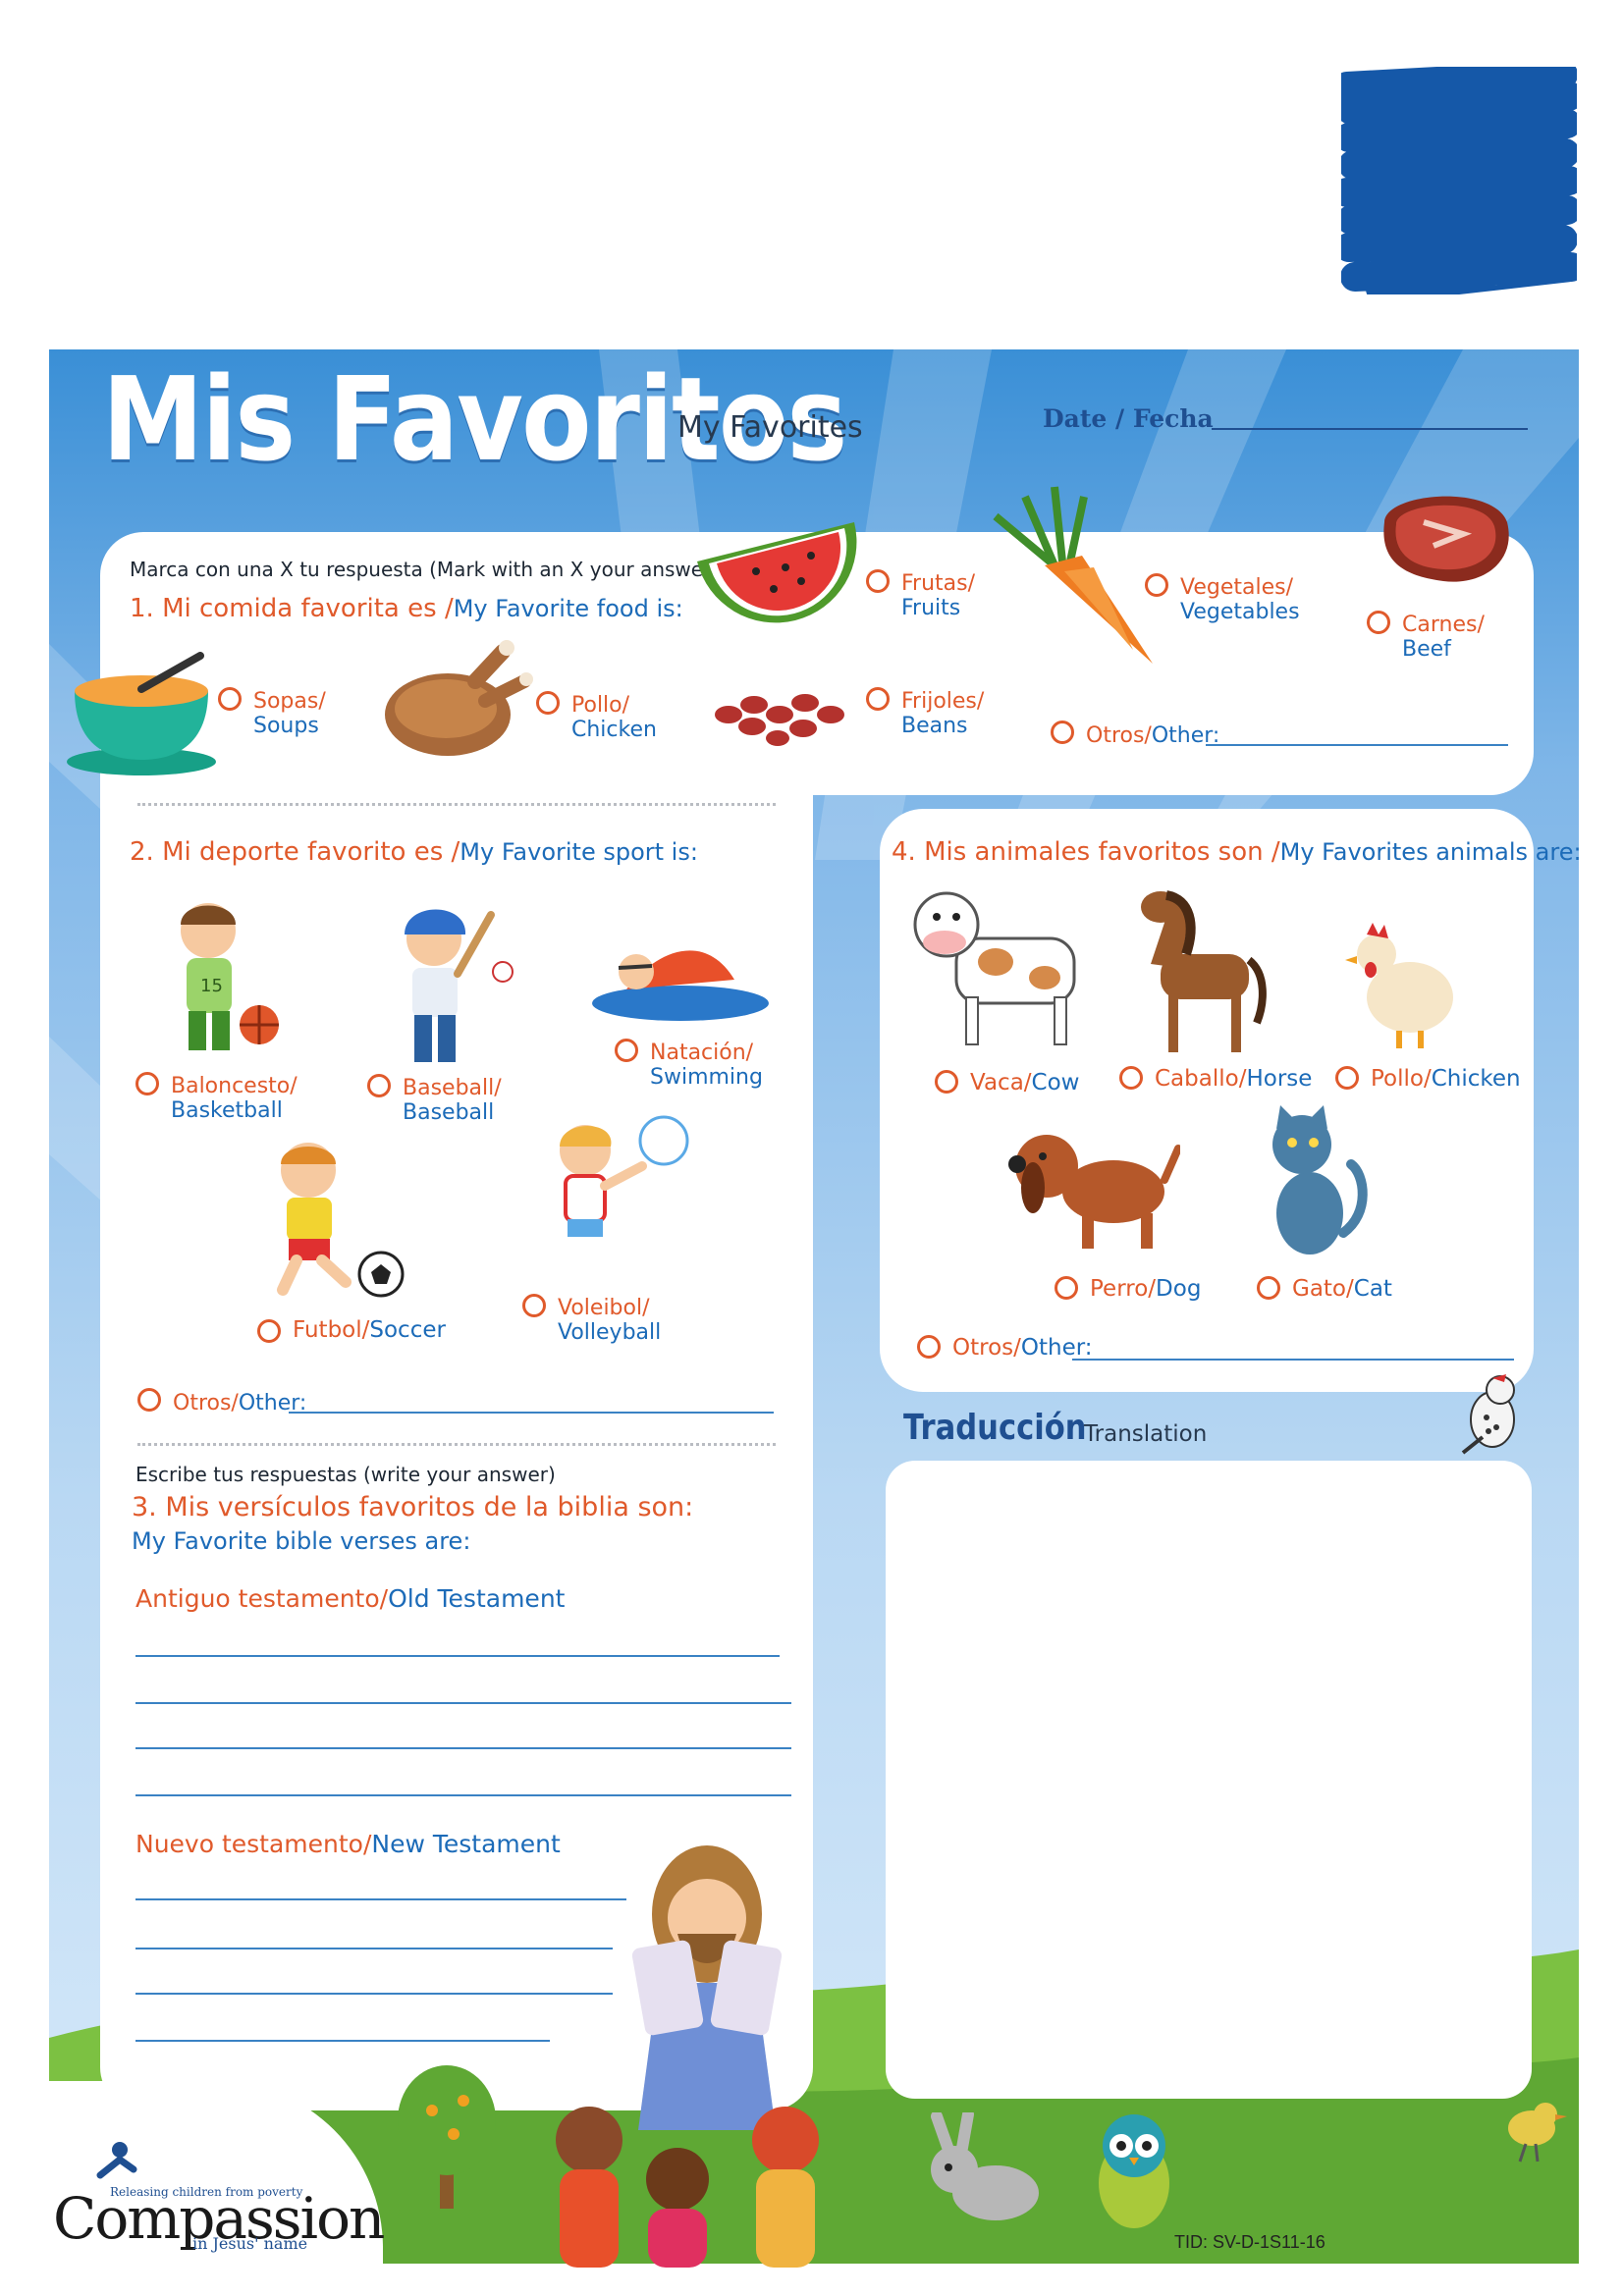  I want to click on cat-radio, so click(1268, 1288).